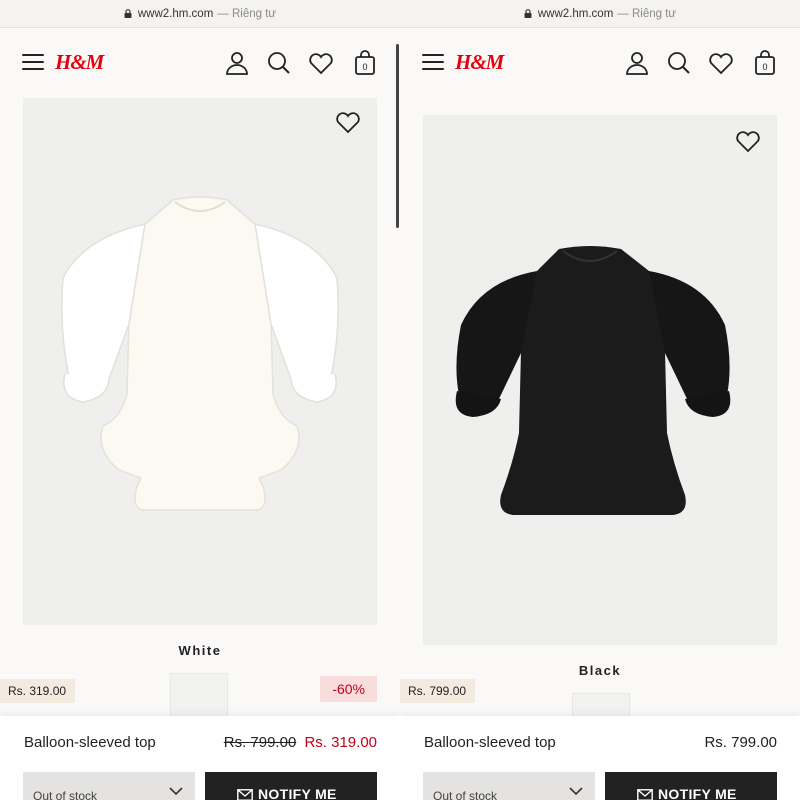  What do you see at coordinates (348, 689) in the screenshot?
I see `discount-badge: -60%` at bounding box center [348, 689].